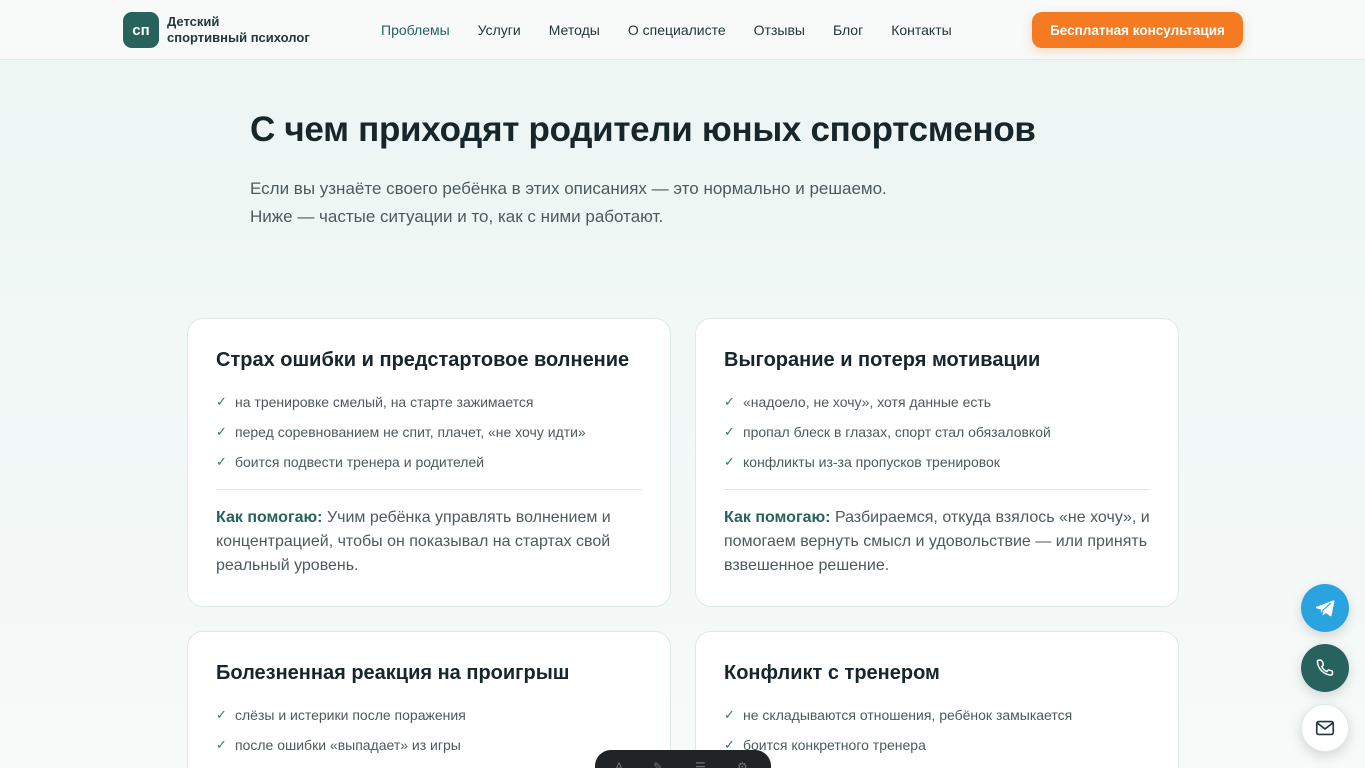 This screenshot has width=1365, height=768. Describe the element at coordinates (744, 764) in the screenshot. I see `gear-icon: ⚙` at that location.